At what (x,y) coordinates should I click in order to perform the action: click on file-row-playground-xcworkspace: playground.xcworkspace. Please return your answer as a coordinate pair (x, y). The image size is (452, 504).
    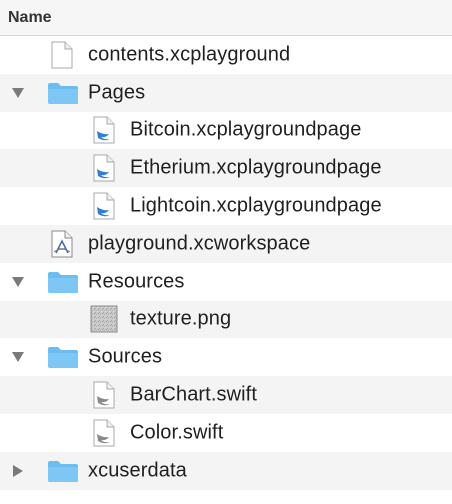
    Looking at the image, I should click on (226, 243).